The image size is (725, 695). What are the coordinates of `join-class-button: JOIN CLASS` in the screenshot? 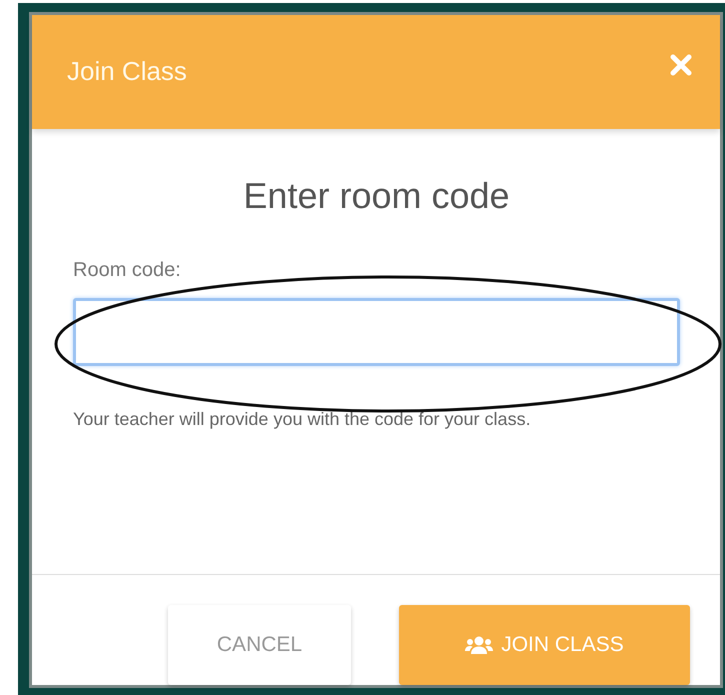 It's located at (544, 645).